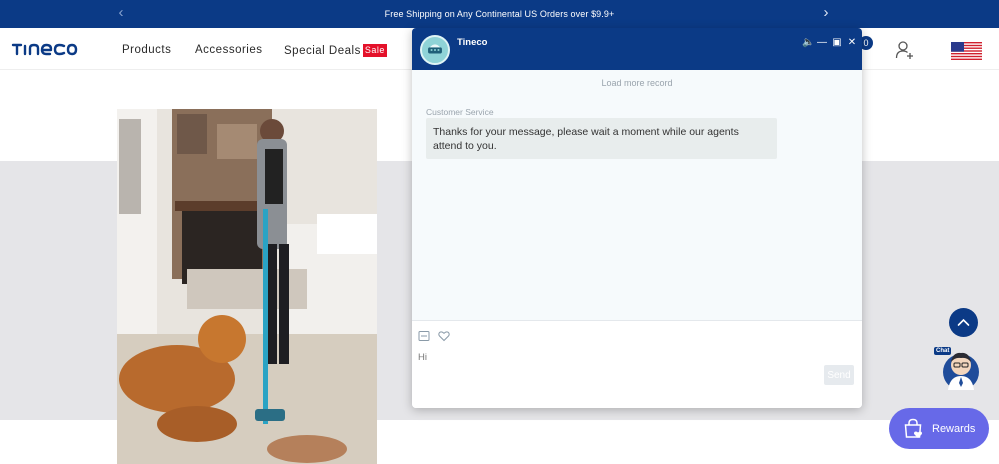  I want to click on chat-message-input, so click(568, 357).